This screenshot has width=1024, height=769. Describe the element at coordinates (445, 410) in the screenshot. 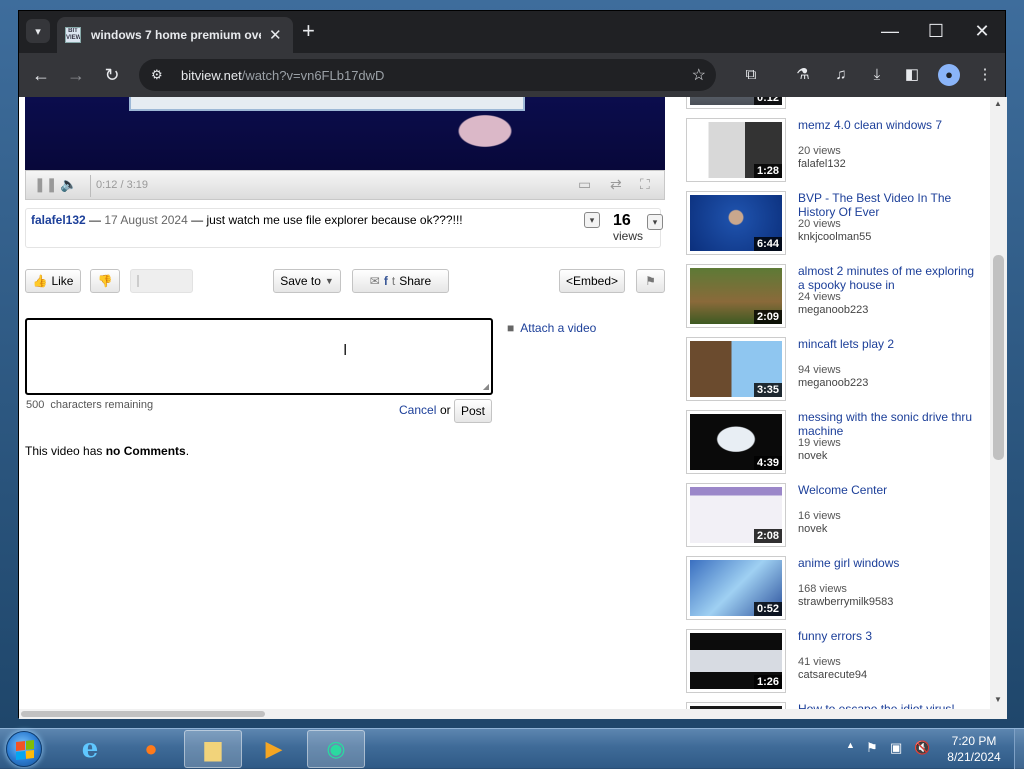

I see `or-text: or` at that location.